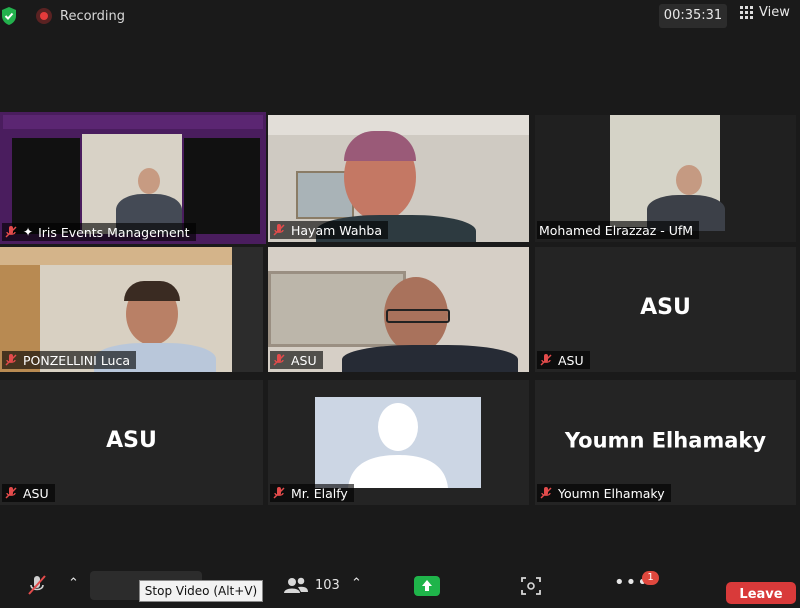 The width and height of the screenshot is (800, 608). I want to click on participants-options-chevron: ⌃, so click(356, 583).